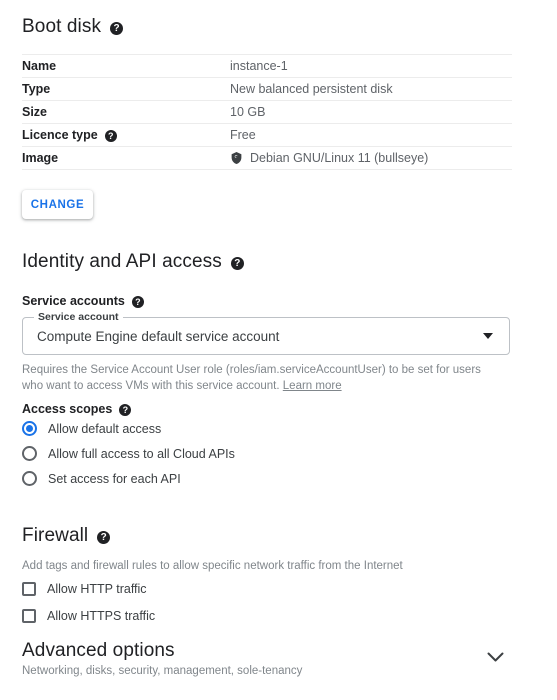 Image resolution: width=557 pixels, height=700 pixels. I want to click on radio-allow-full-access: Allow full access to all Cloud APIs, so click(267, 453).